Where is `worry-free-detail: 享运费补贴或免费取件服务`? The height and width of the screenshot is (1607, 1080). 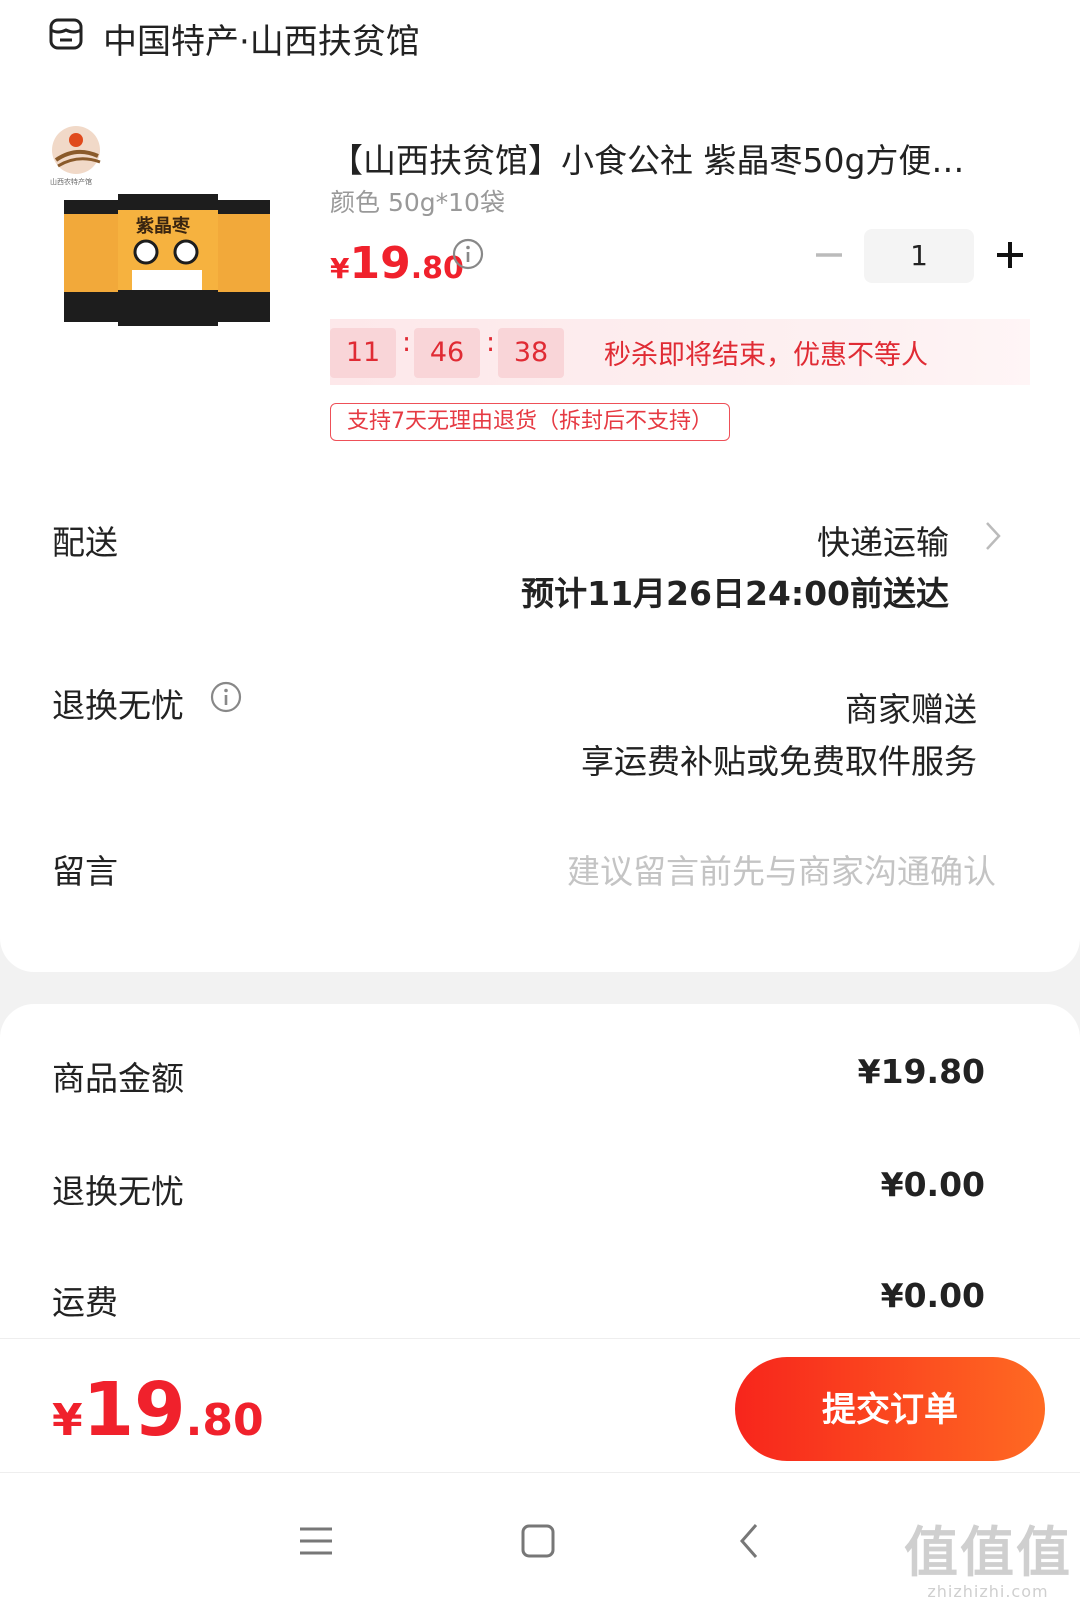
worry-free-detail: 享运费补贴或免费取件服务 is located at coordinates (779, 761).